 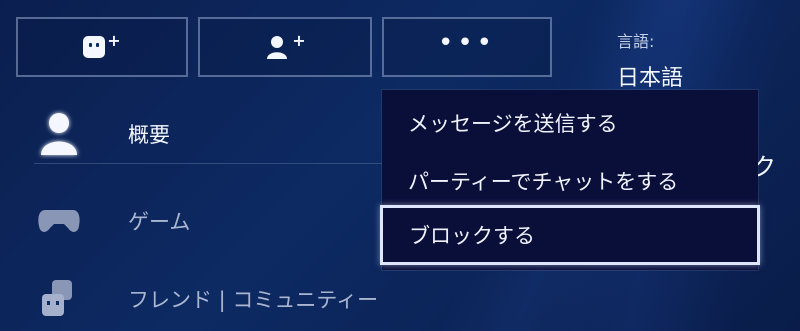 I want to click on more-options-button: •••, so click(x=467, y=47).